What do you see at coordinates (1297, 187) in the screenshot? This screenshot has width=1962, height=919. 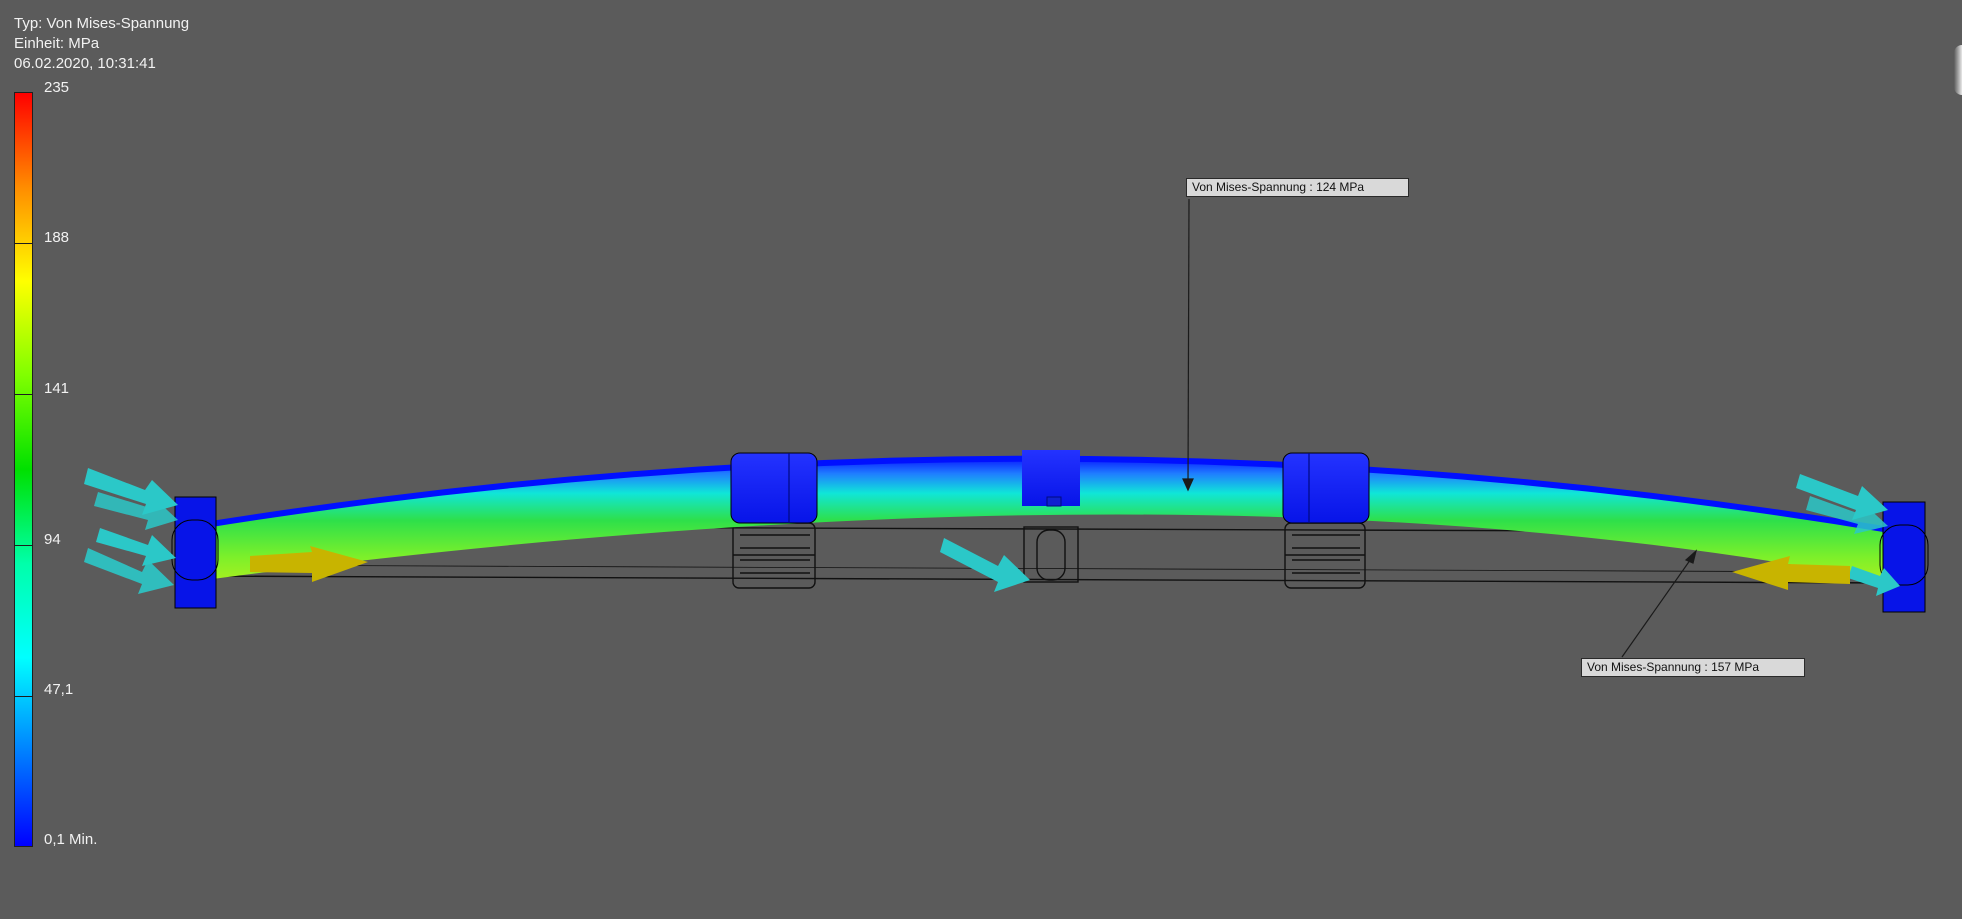 I see `probe-callout: Von Mises-Spannung : 124 MPa` at bounding box center [1297, 187].